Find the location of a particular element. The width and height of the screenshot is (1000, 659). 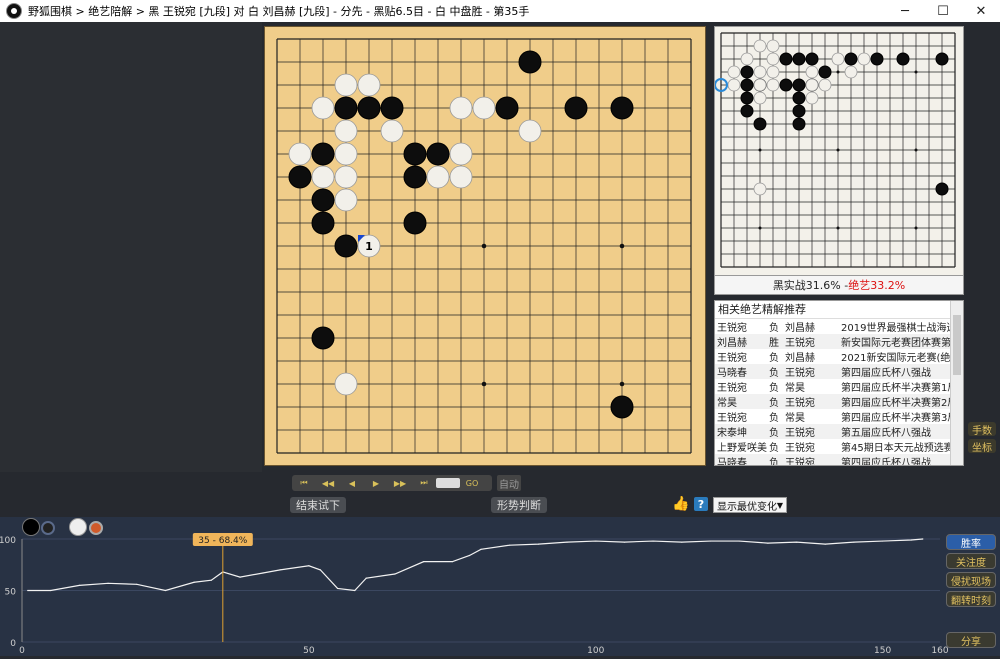

variation-select: 显示最优变化 ▼ is located at coordinates (750, 505).